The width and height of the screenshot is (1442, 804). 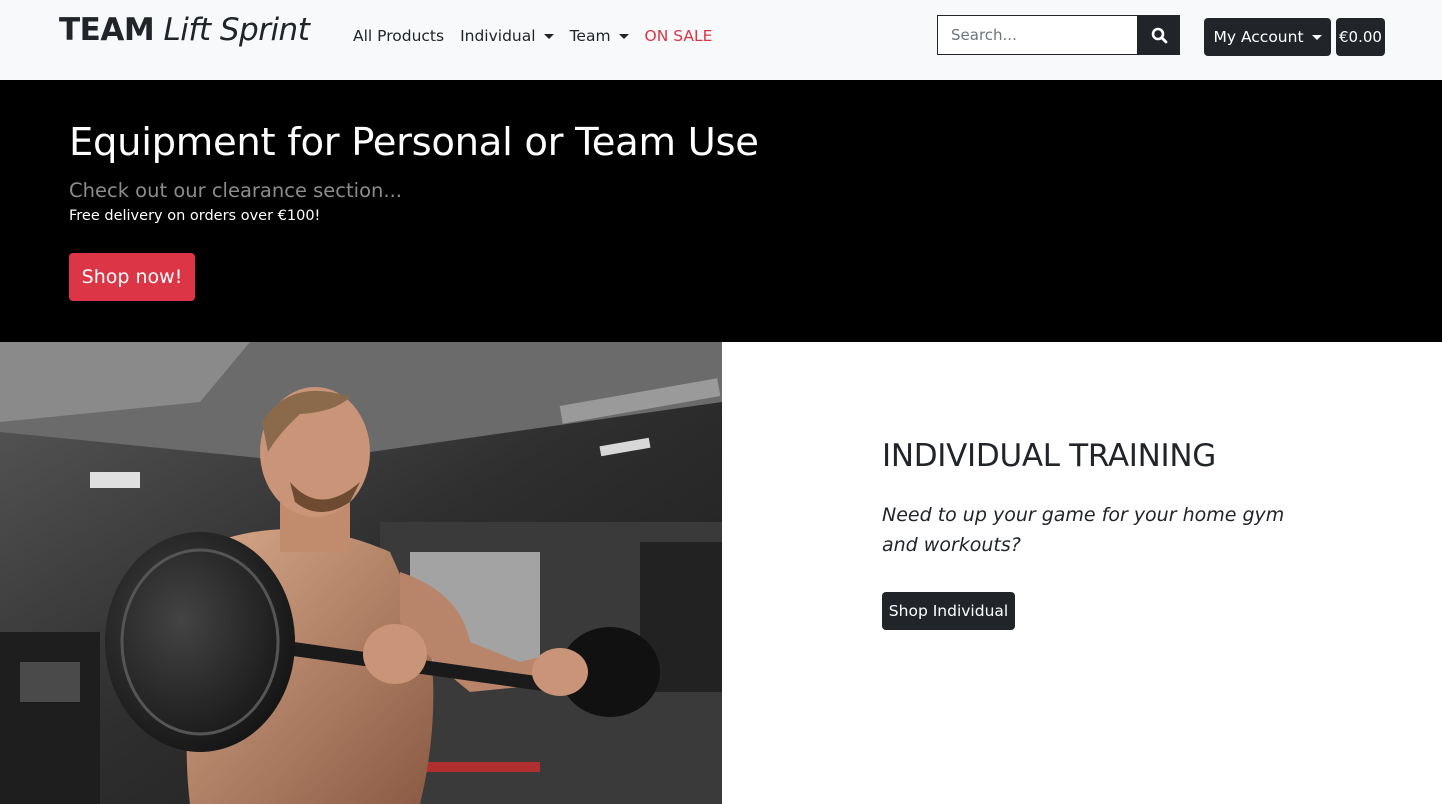 I want to click on my-account-dropdown: My Account, so click(x=1267, y=37).